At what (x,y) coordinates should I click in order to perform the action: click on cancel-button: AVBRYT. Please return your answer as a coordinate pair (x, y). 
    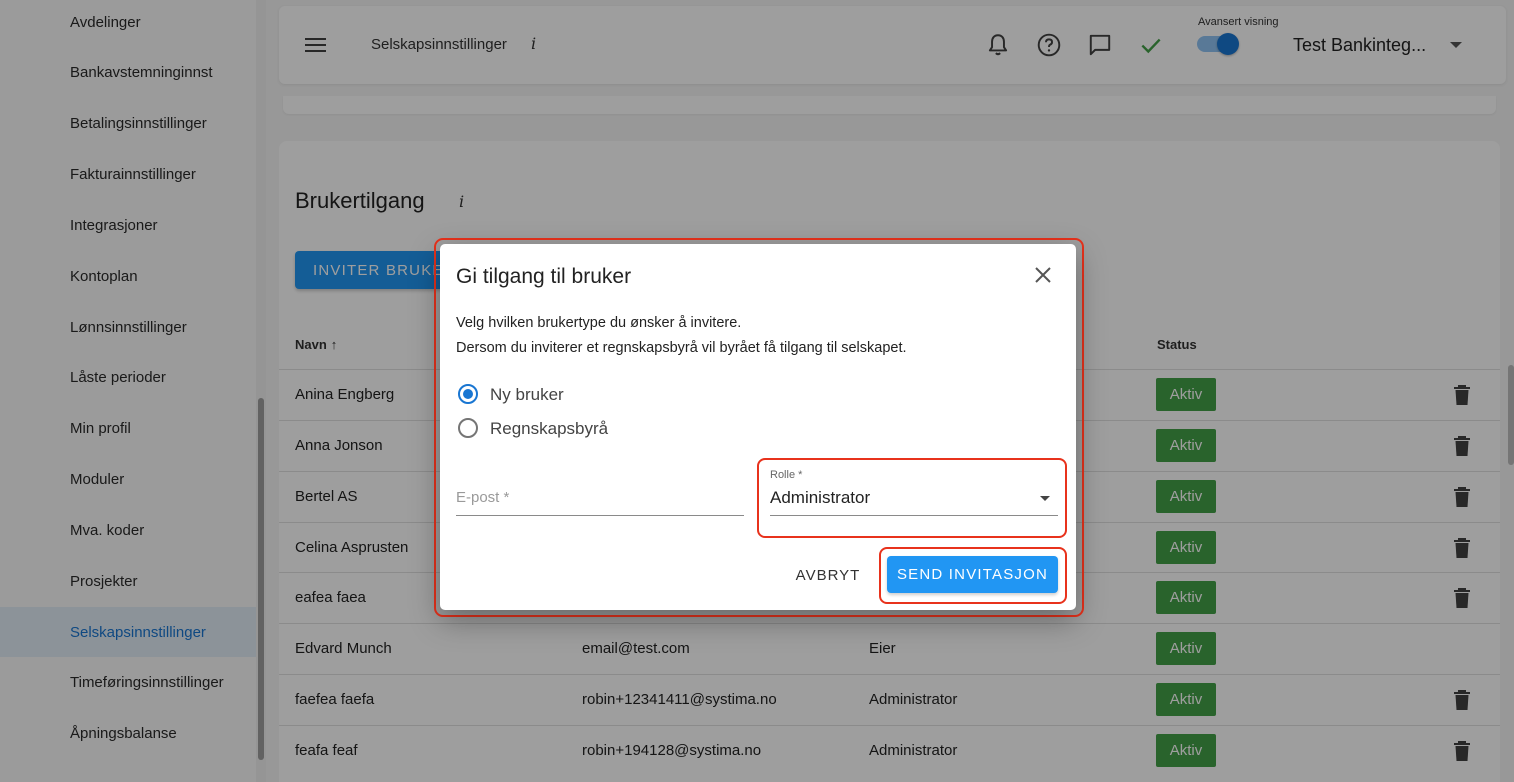
    Looking at the image, I should click on (828, 575).